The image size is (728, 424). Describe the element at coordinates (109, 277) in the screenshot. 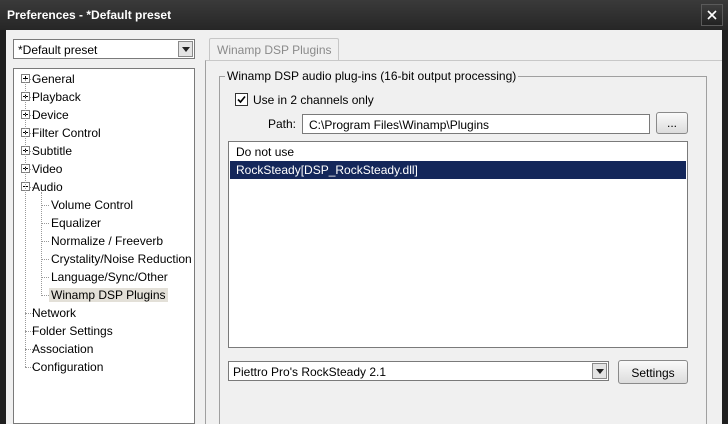

I see `tree-item-label: Language/Sync/Other` at that location.